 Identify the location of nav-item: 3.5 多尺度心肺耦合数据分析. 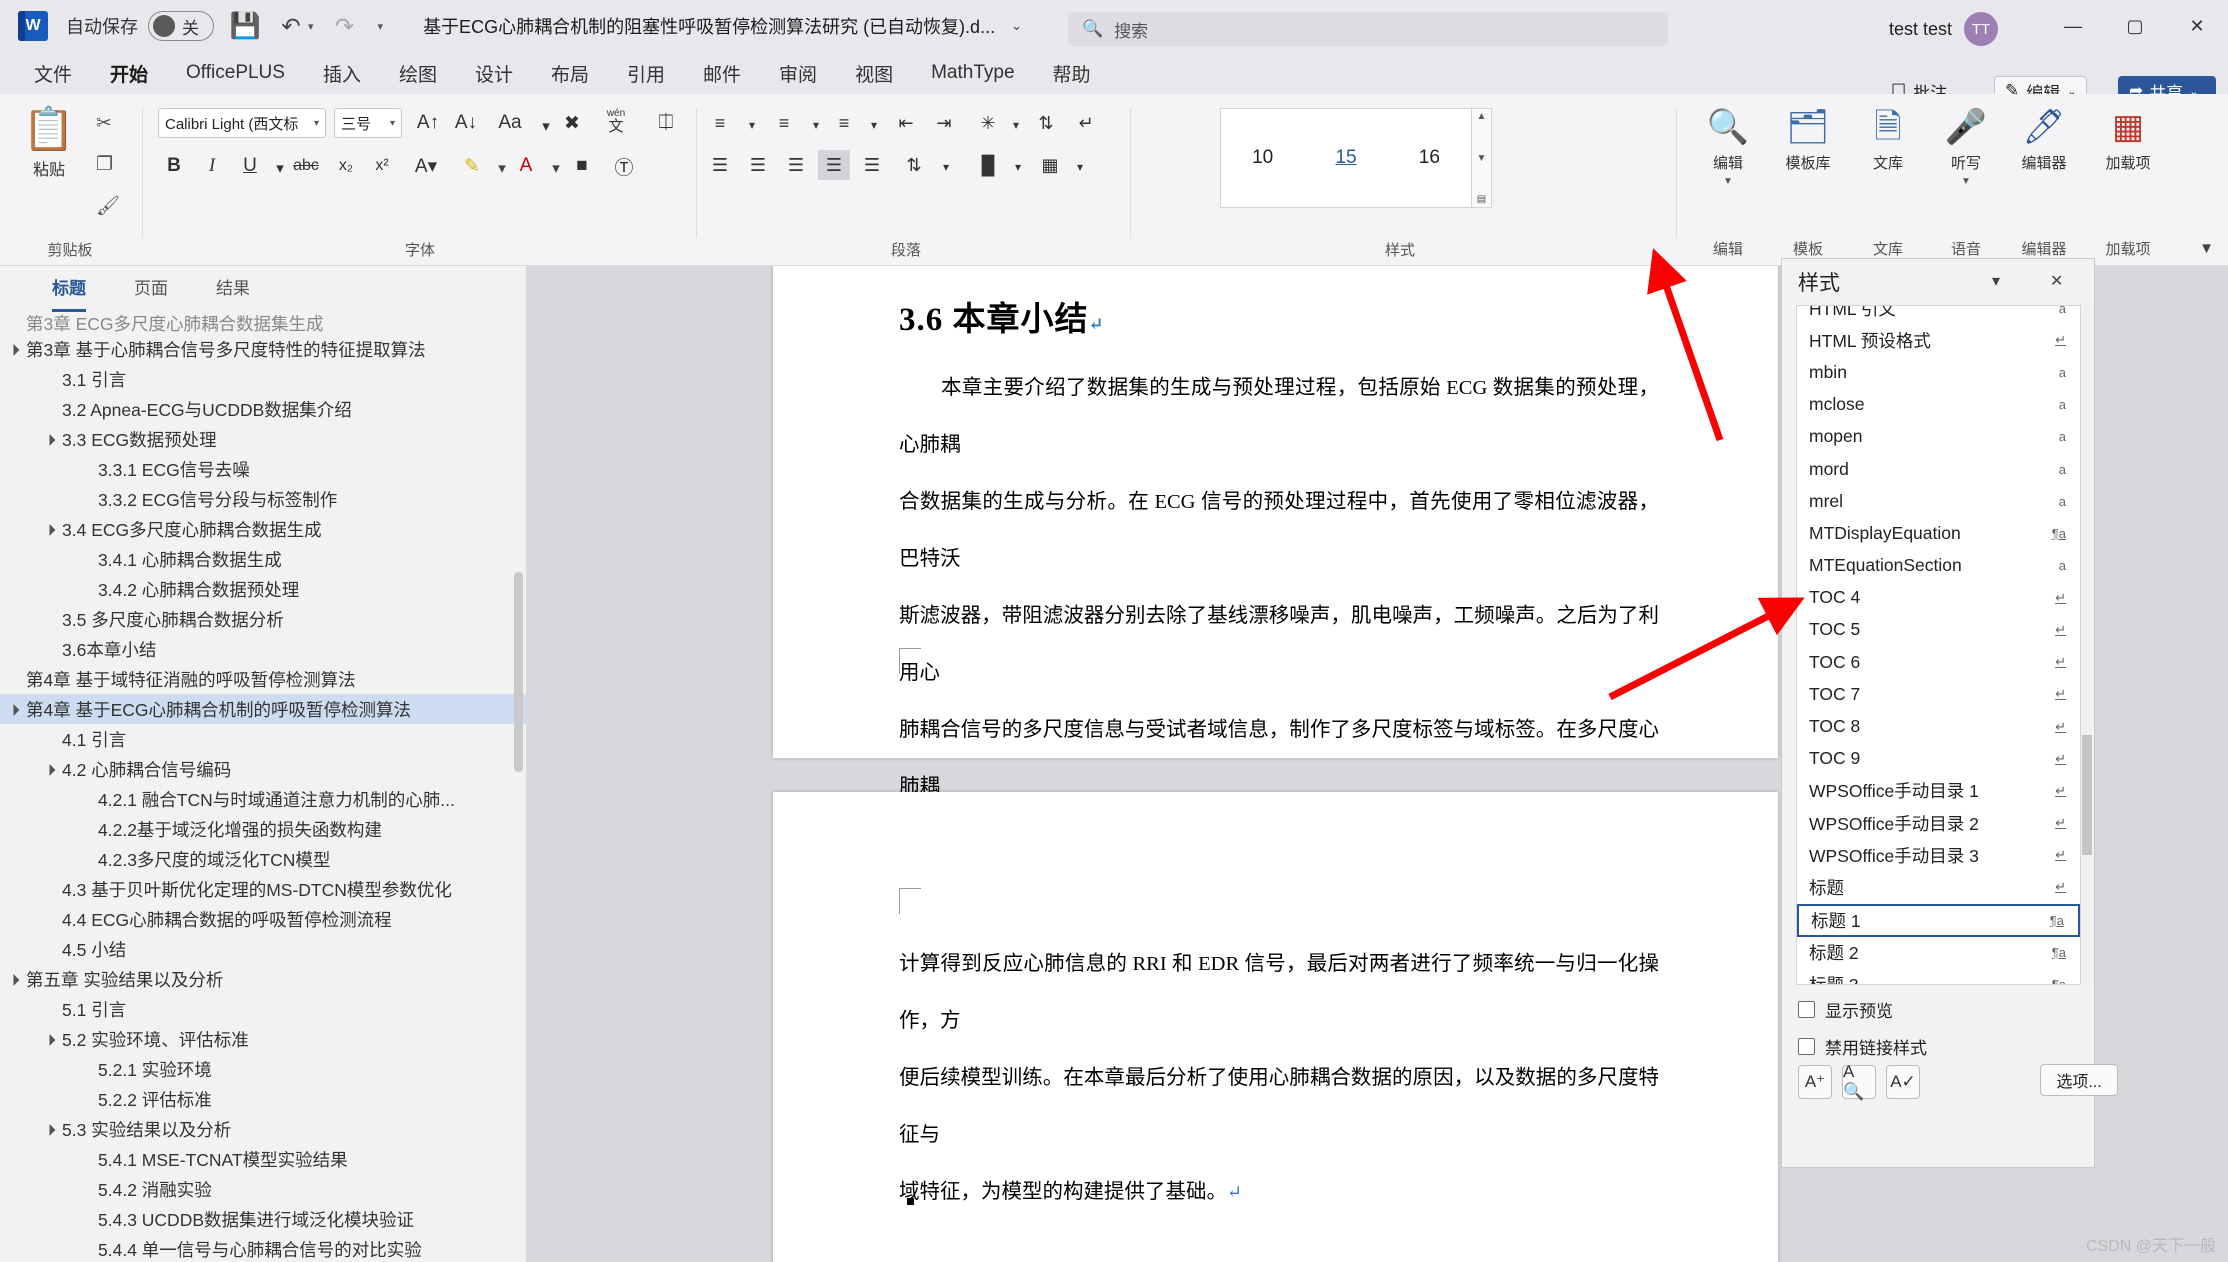
(263, 619).